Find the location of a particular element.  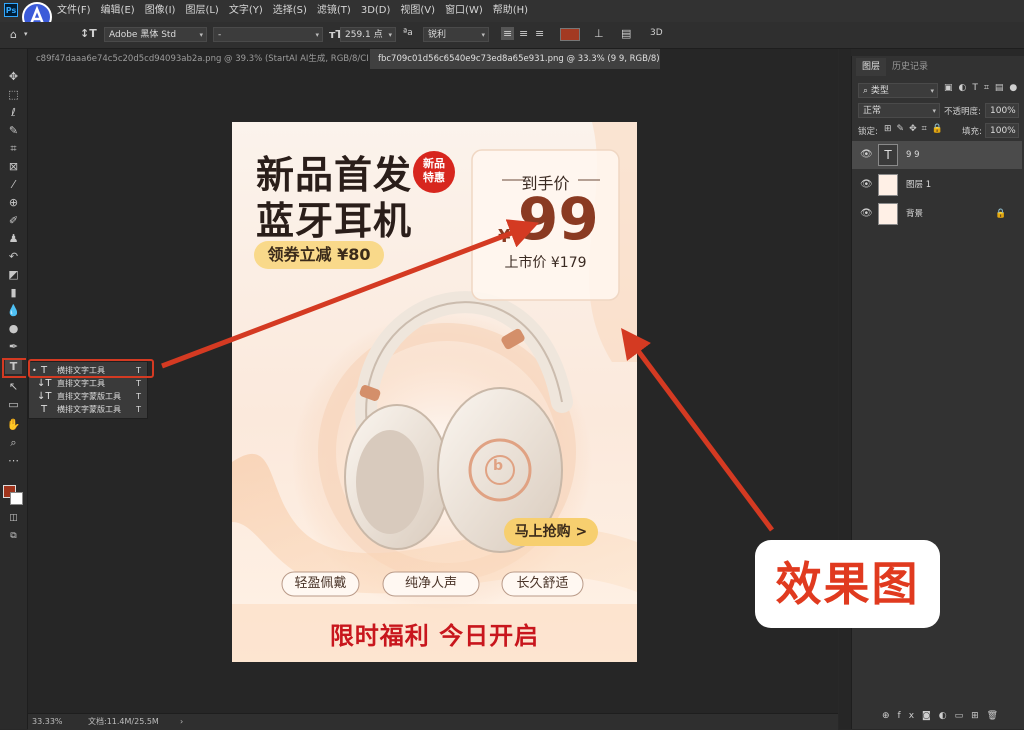

font-family-select: Adobe 黑体 Std ▾ is located at coordinates (155, 34).